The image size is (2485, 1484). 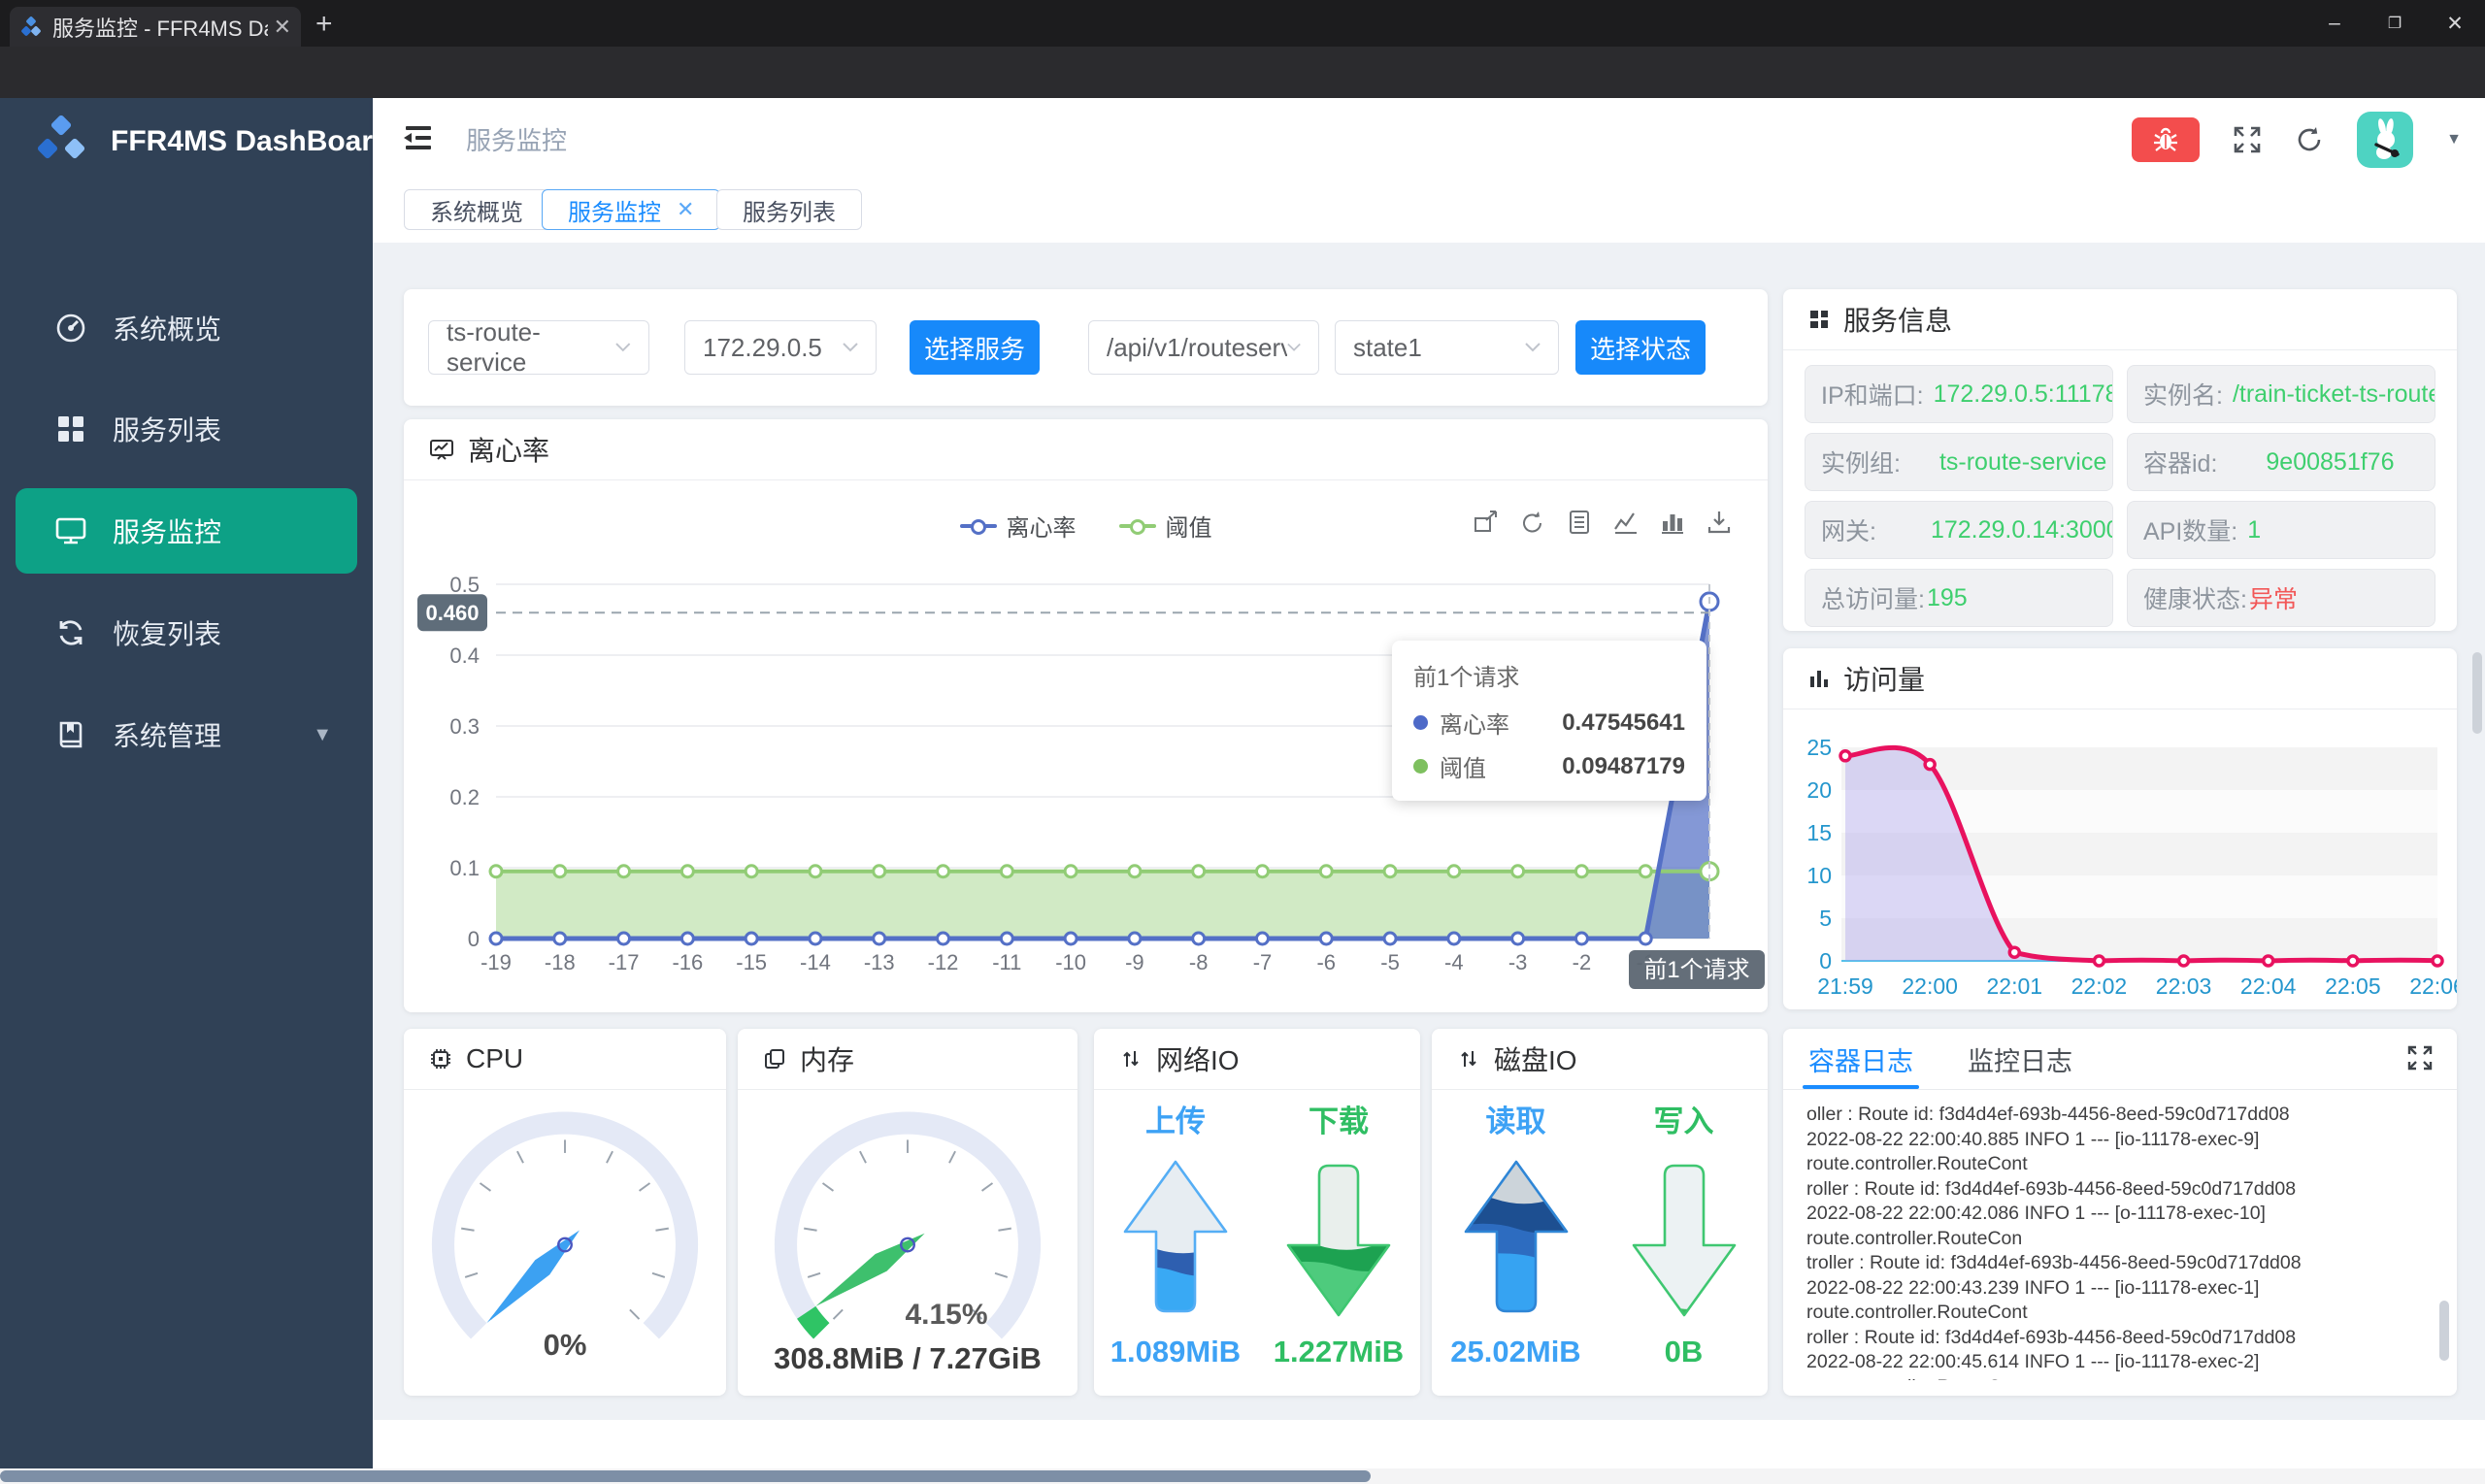 I want to click on brand-name: FFR4MS DashBoard, so click(x=251, y=141).